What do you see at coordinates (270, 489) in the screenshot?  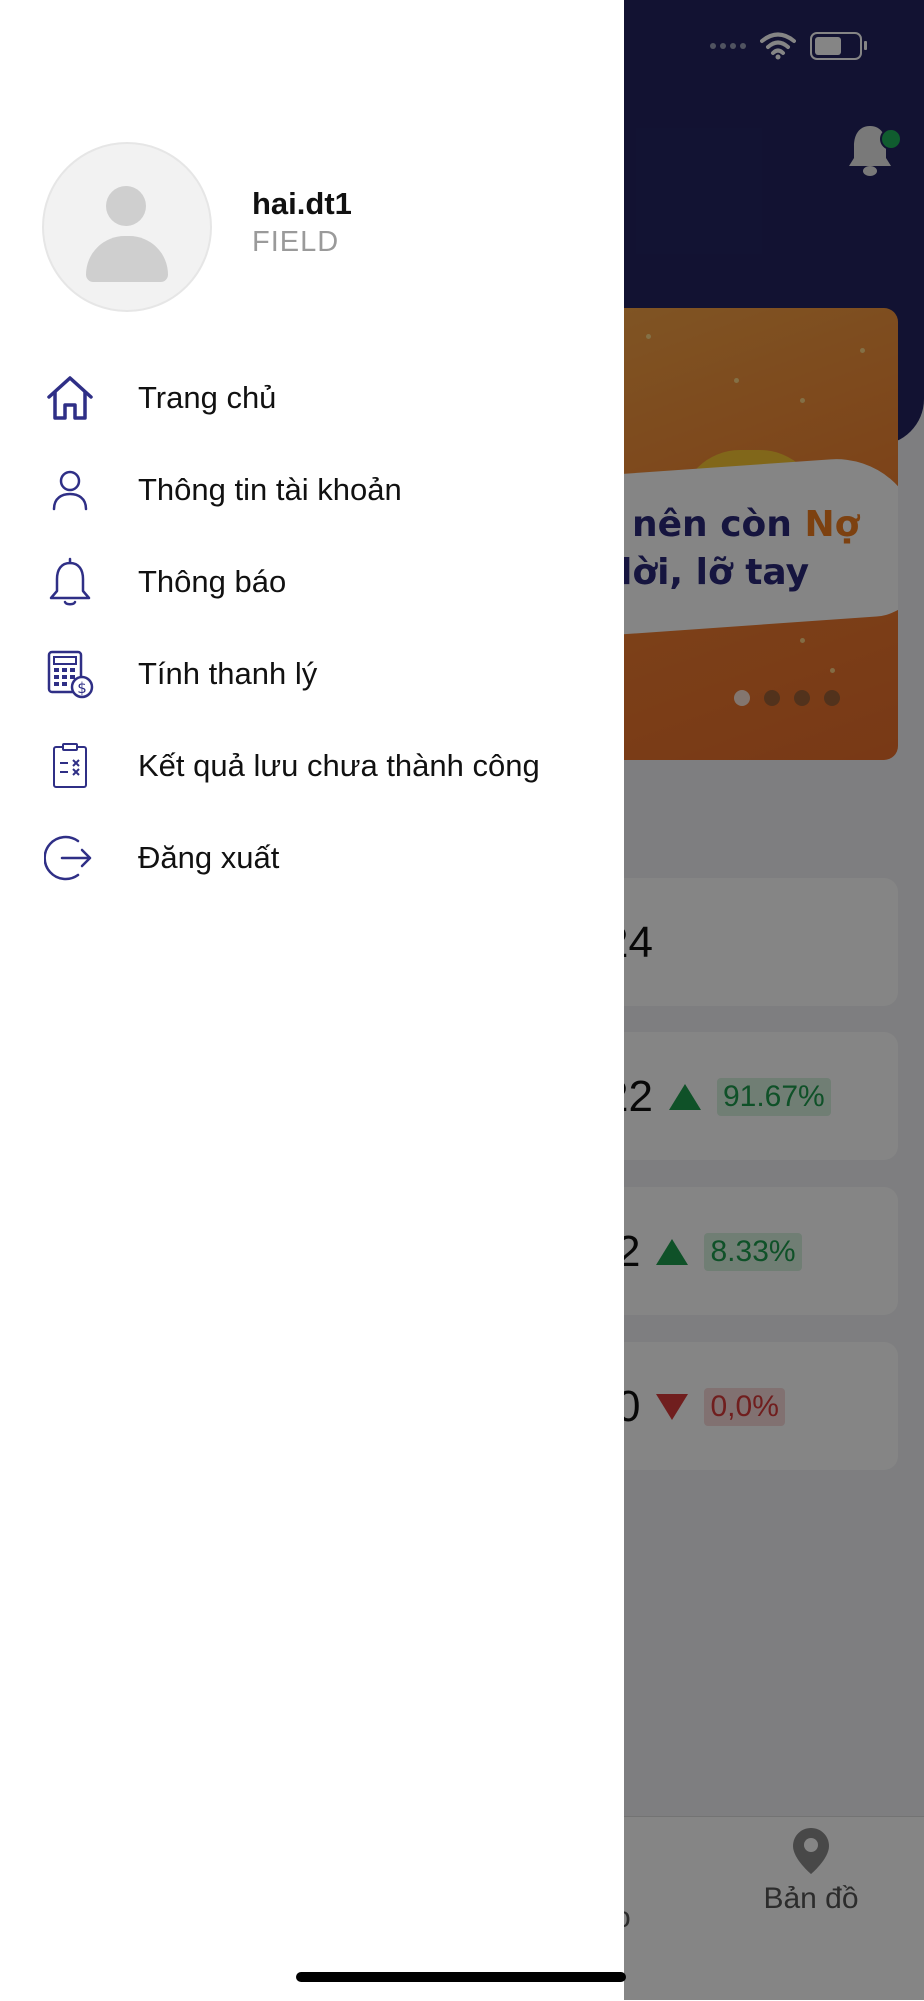 I see `menu-item-label: Thông tin tài khoản` at bounding box center [270, 489].